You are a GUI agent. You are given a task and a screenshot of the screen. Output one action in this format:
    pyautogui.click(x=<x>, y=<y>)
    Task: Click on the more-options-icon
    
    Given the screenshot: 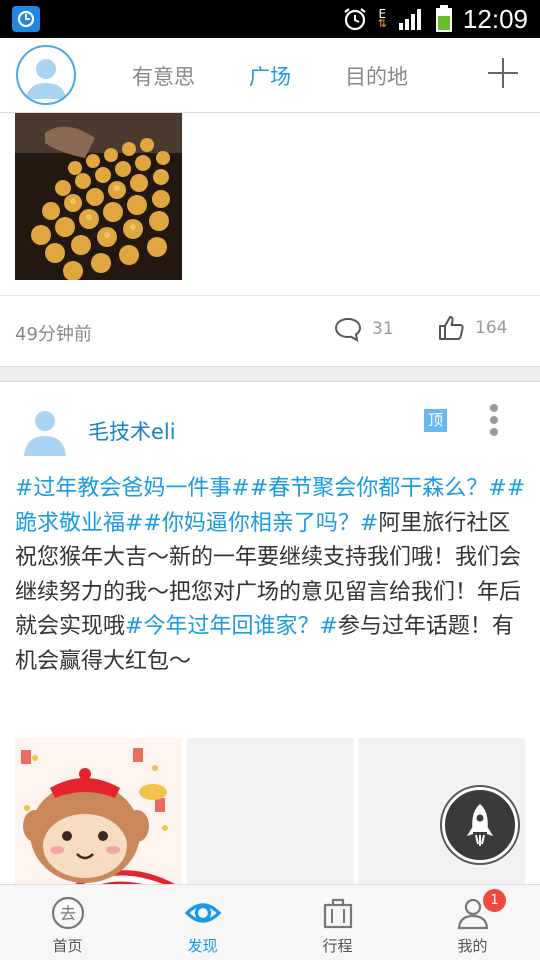 What is the action you would take?
    pyautogui.click(x=494, y=422)
    